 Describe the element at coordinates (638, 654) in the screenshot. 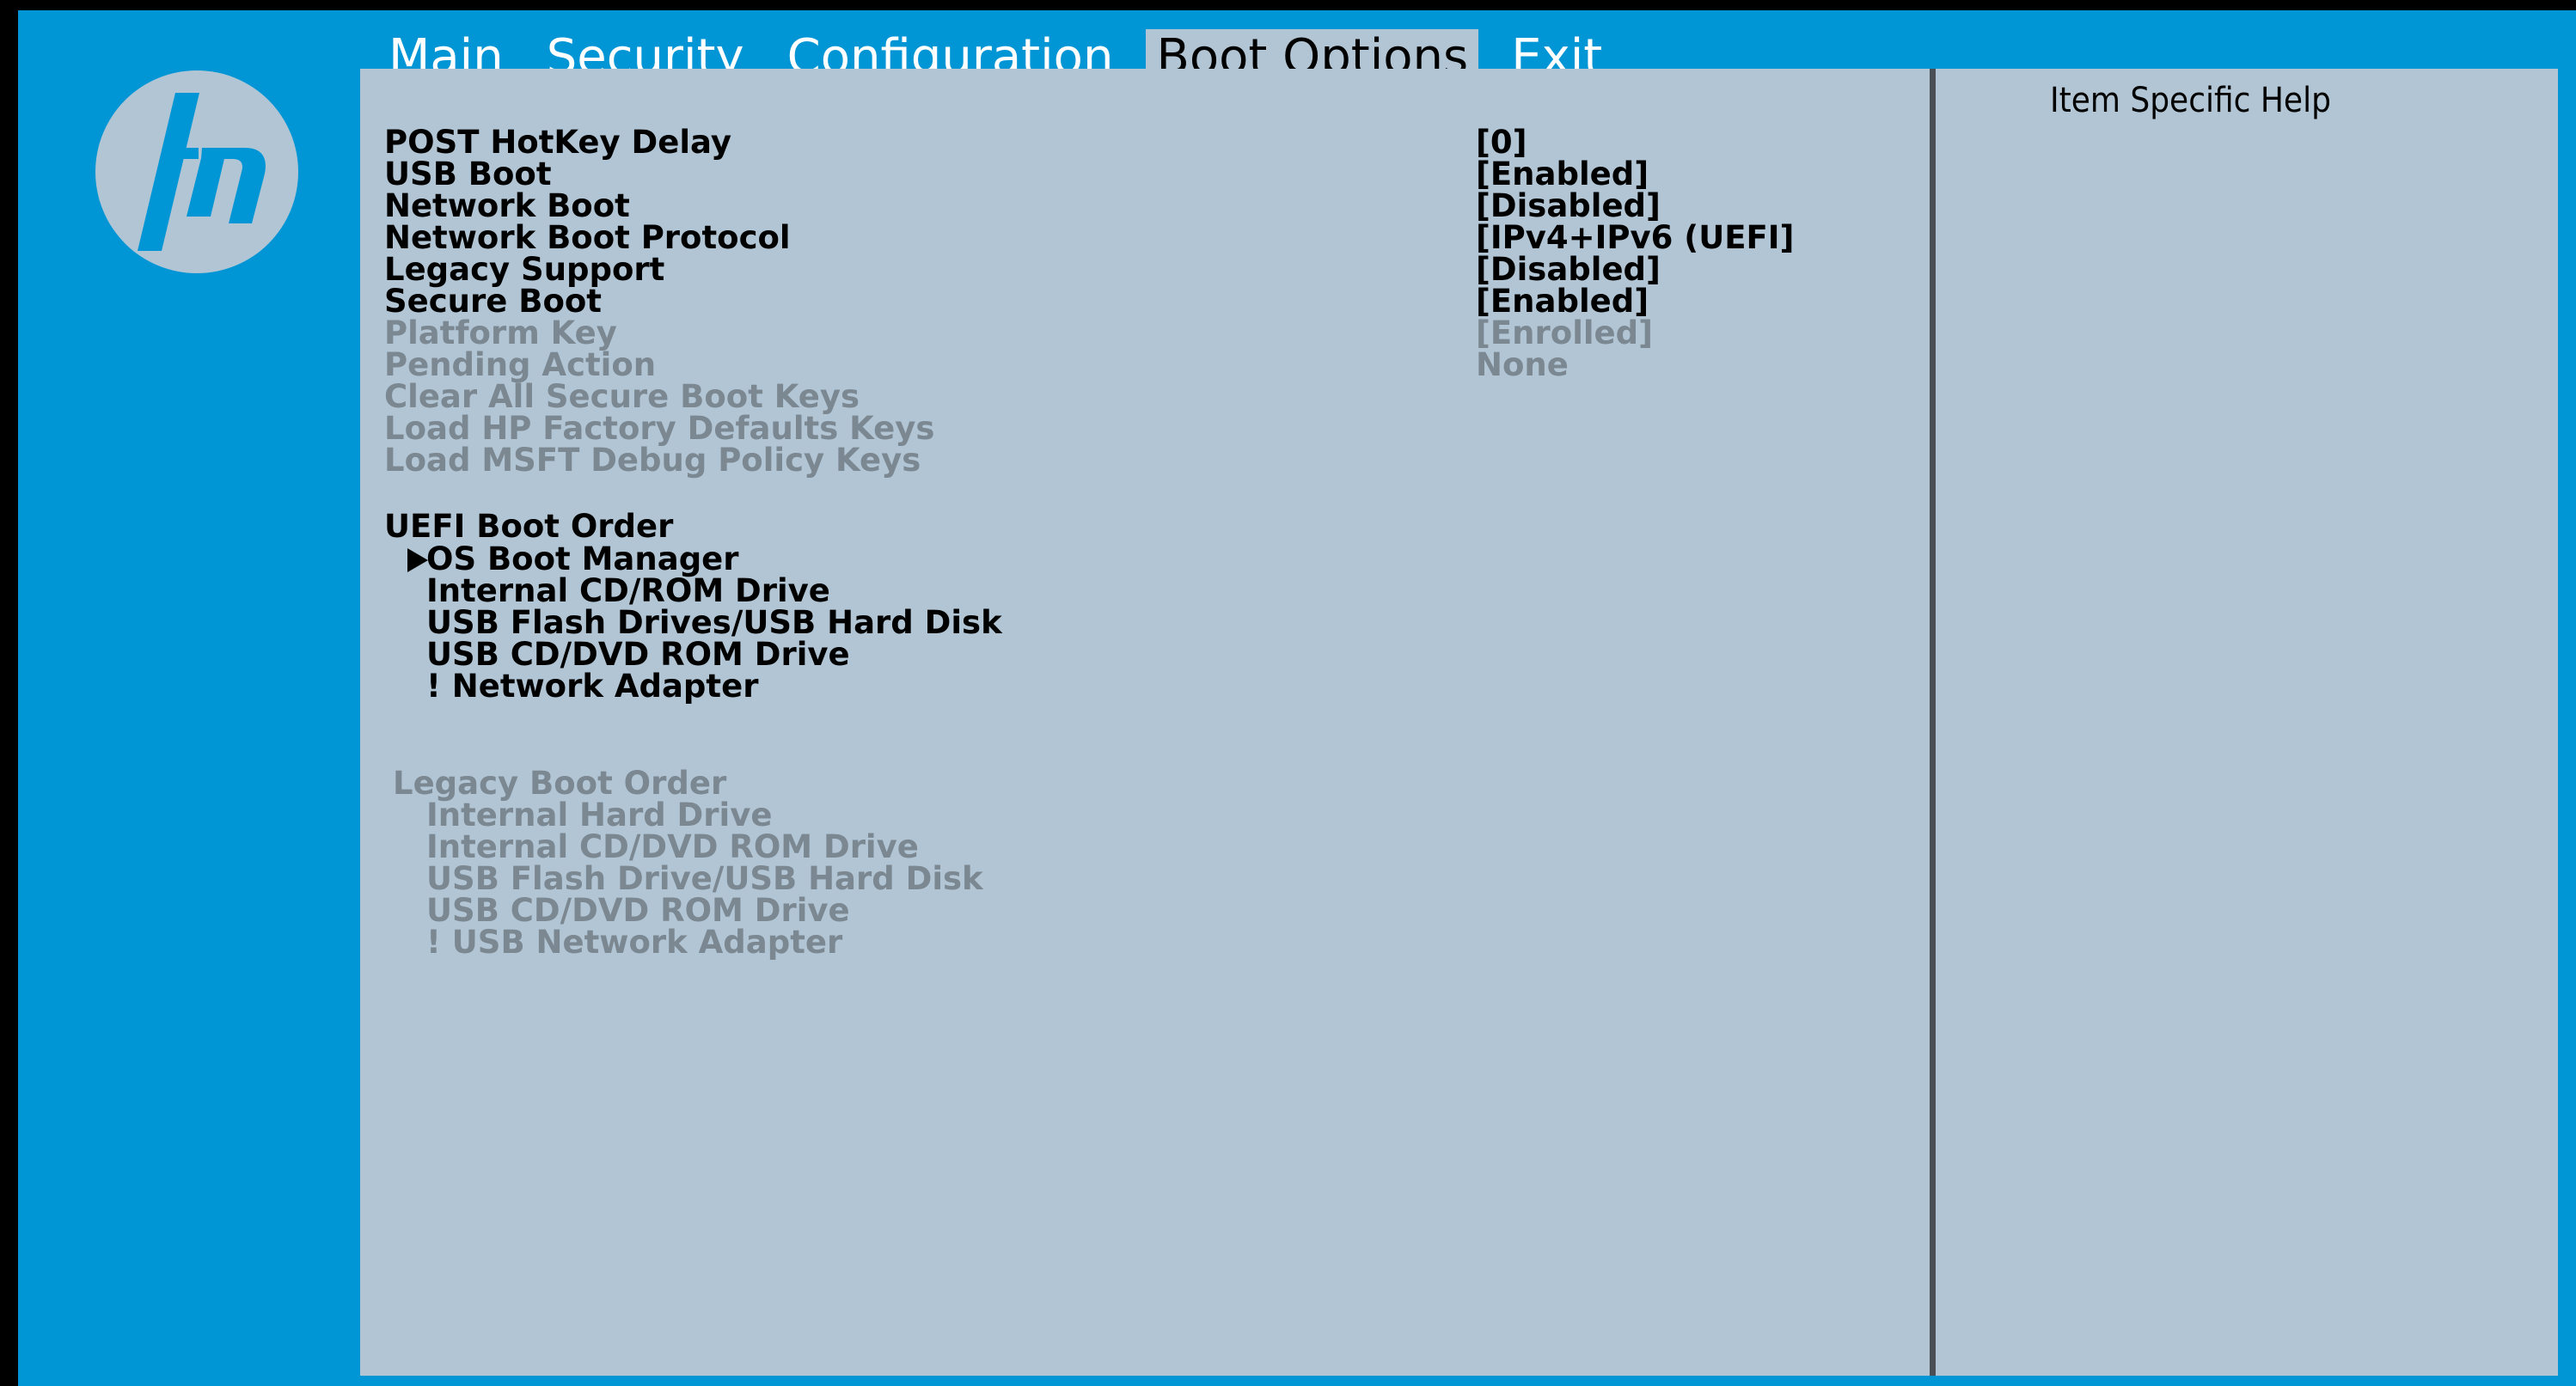

I see `uefi-boot-item-usb-cd-dvd: USB CD/DVD ROM Drive` at that location.